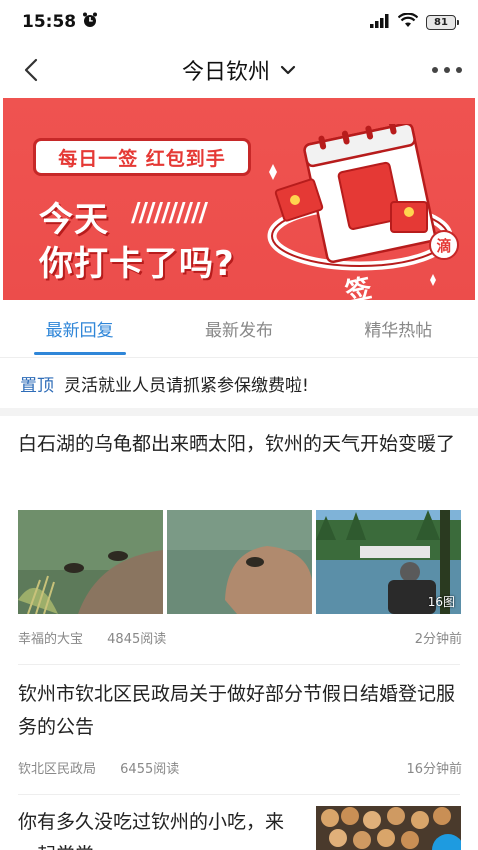  I want to click on channel-selector: 今日钦州, so click(239, 70).